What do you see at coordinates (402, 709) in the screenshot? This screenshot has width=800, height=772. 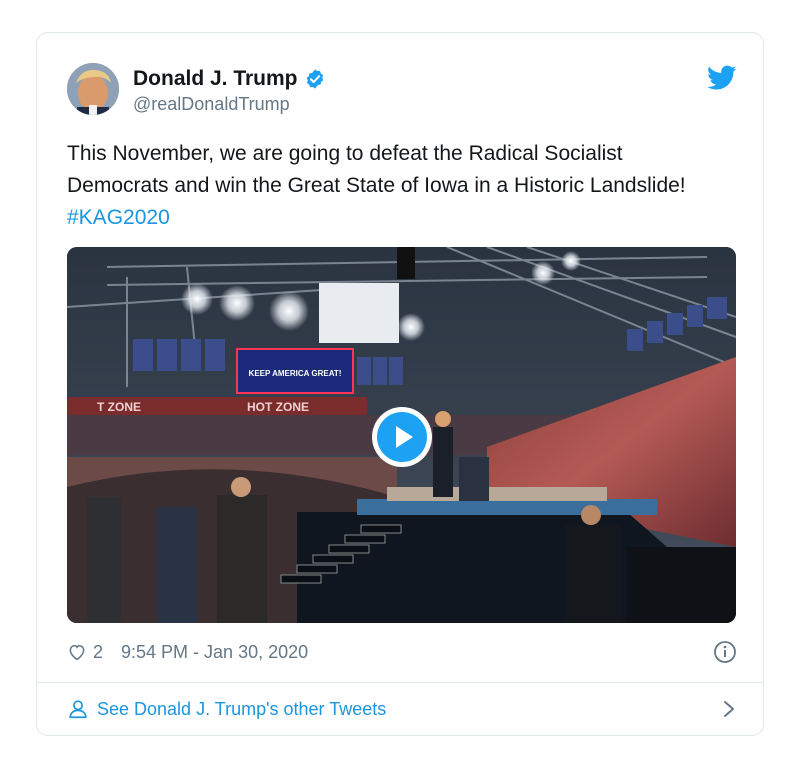 I see `see-other-tweets-link: See Donald J. Trump's other Tweets` at bounding box center [402, 709].